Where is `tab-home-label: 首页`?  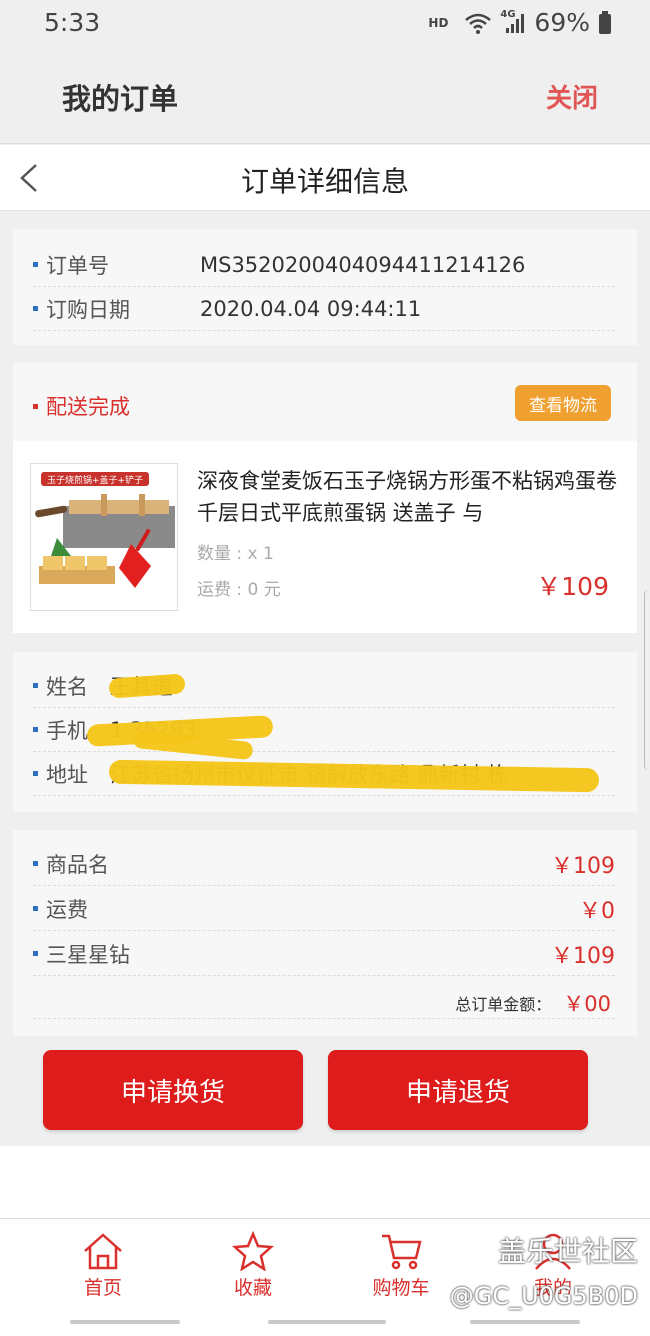 tab-home-label: 首页 is located at coordinates (102, 1288).